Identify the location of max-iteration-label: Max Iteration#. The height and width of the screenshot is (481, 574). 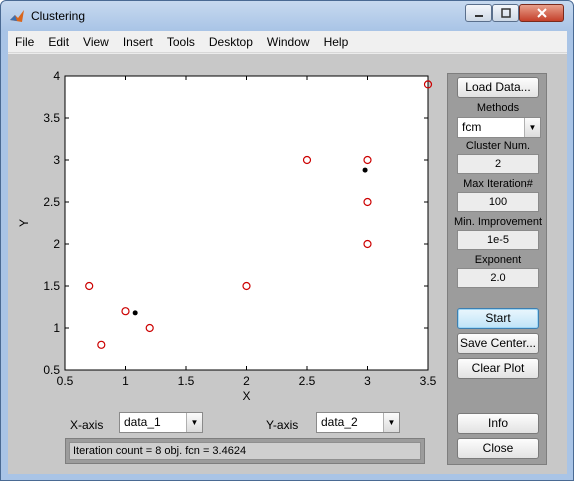
(498, 184).